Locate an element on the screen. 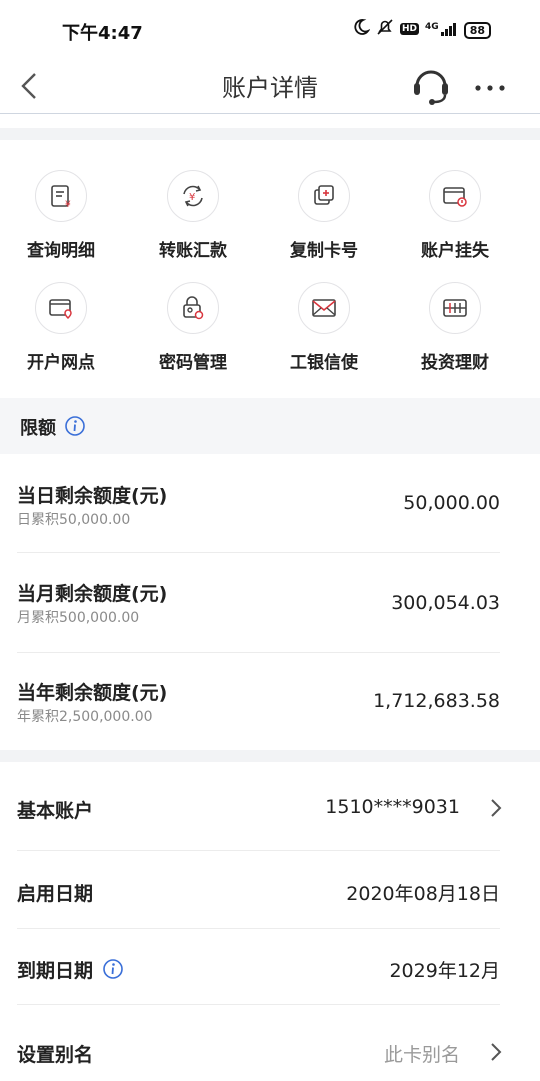  more-dots-icon is located at coordinates (490, 88).